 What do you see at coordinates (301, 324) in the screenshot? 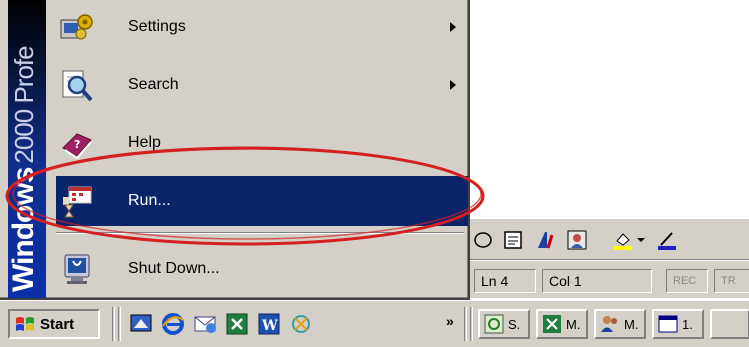
I see `network-icon` at bounding box center [301, 324].